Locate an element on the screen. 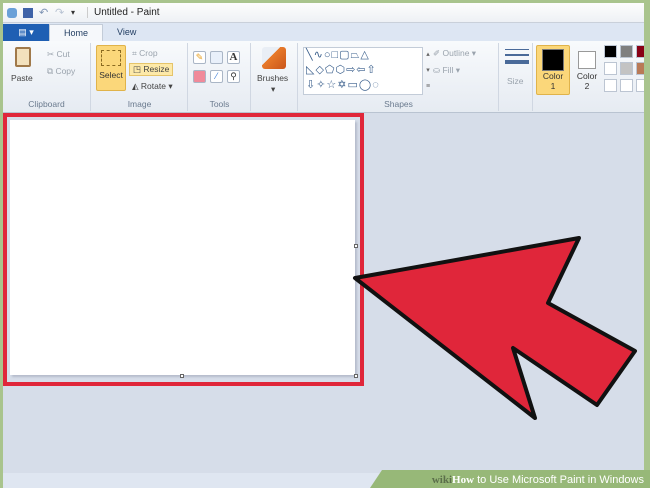  tab-home: Home is located at coordinates (76, 32).